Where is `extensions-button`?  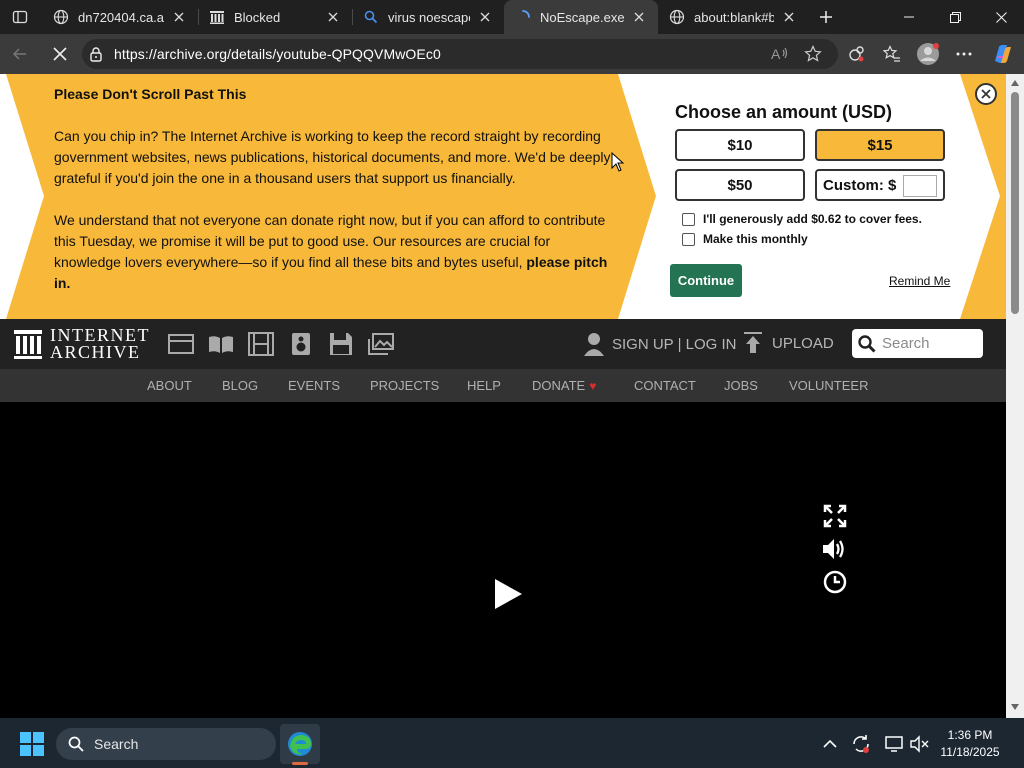 extensions-button is located at coordinates (856, 54).